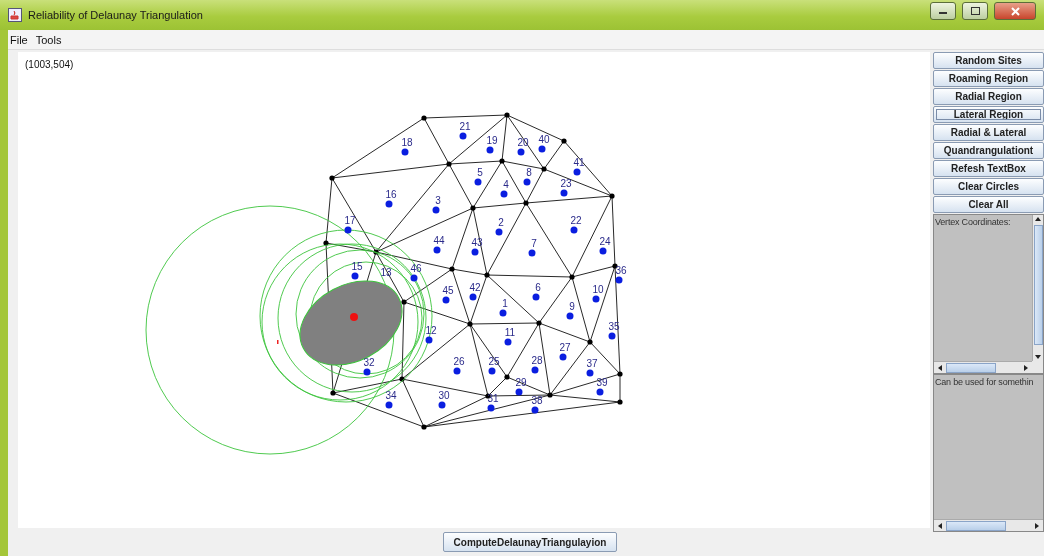 Image resolution: width=1044 pixels, height=556 pixels. I want to click on site-label: 10, so click(598, 289).